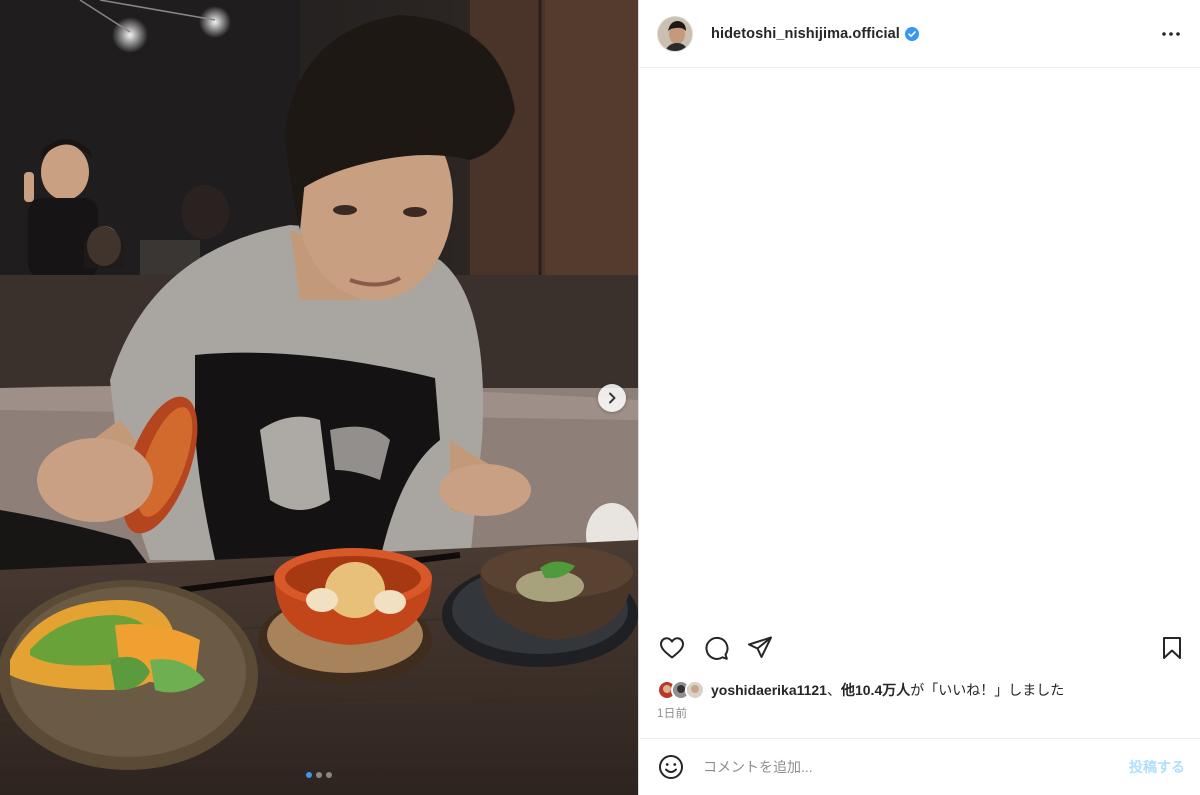  Describe the element at coordinates (919, 34) in the screenshot. I see `post-header: hidetoshi_nishijima.official` at that location.